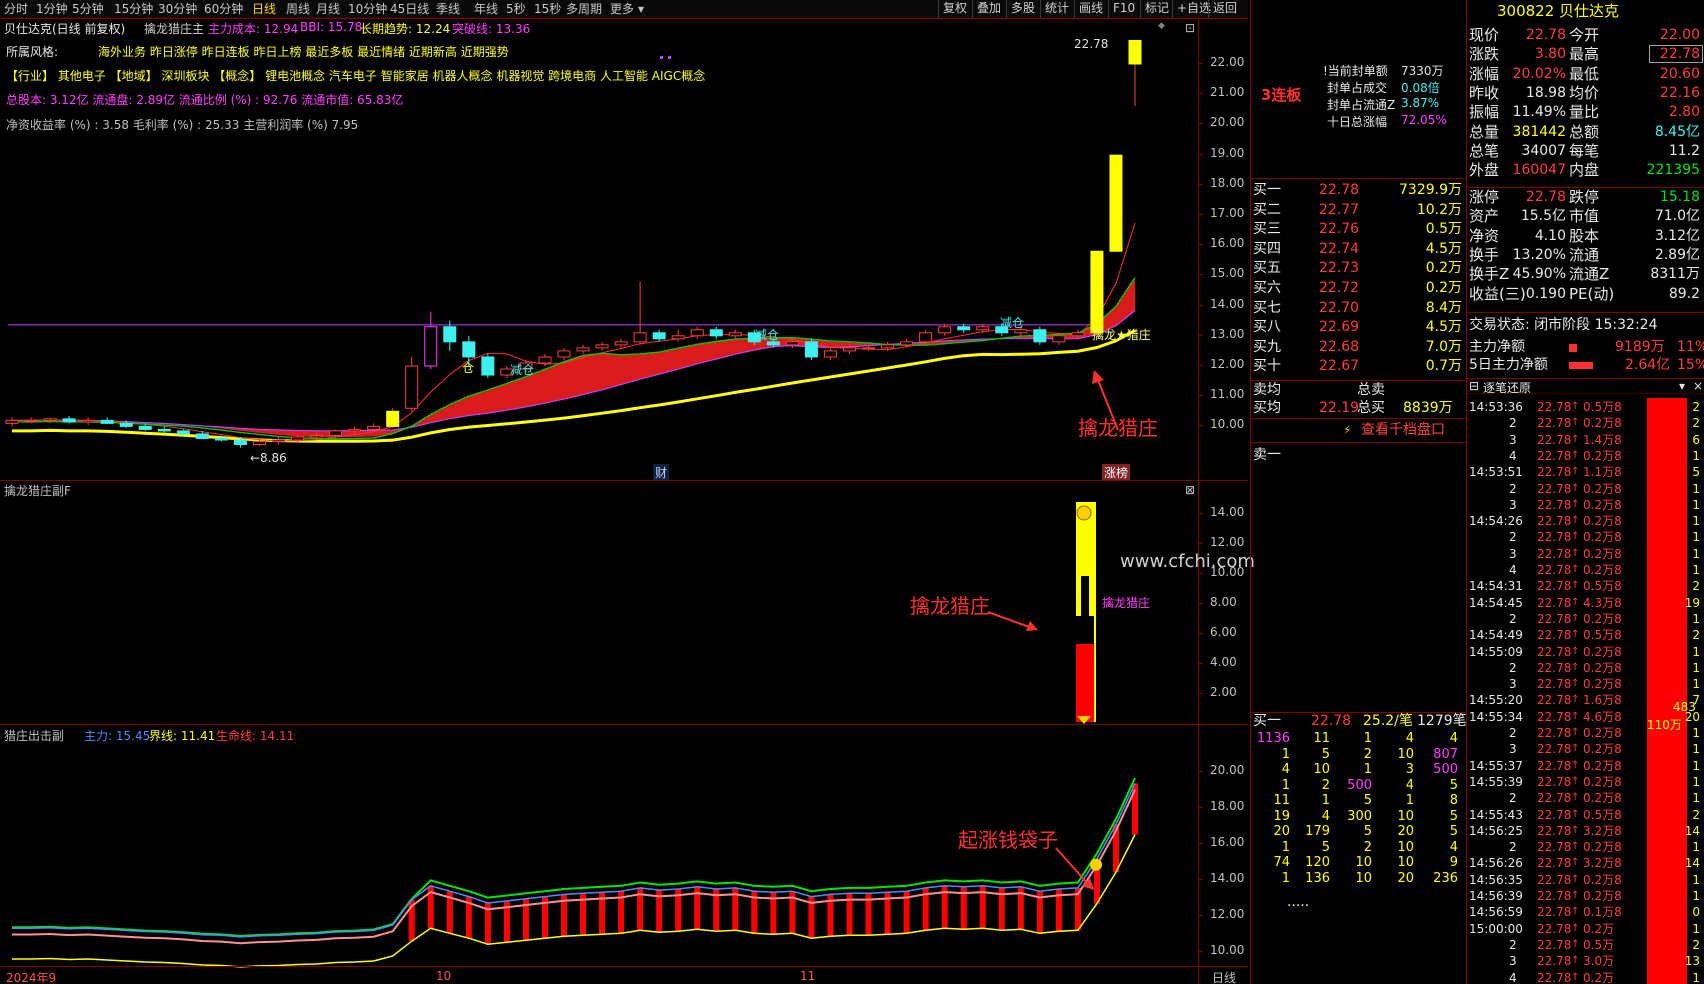  I want to click on stat-value-2: 11.2, so click(1684, 150).